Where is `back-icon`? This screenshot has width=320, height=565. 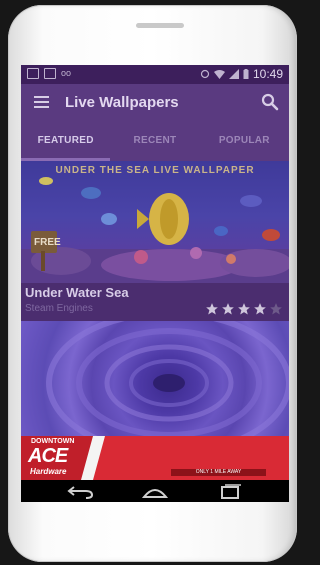 back-icon is located at coordinates (81, 491).